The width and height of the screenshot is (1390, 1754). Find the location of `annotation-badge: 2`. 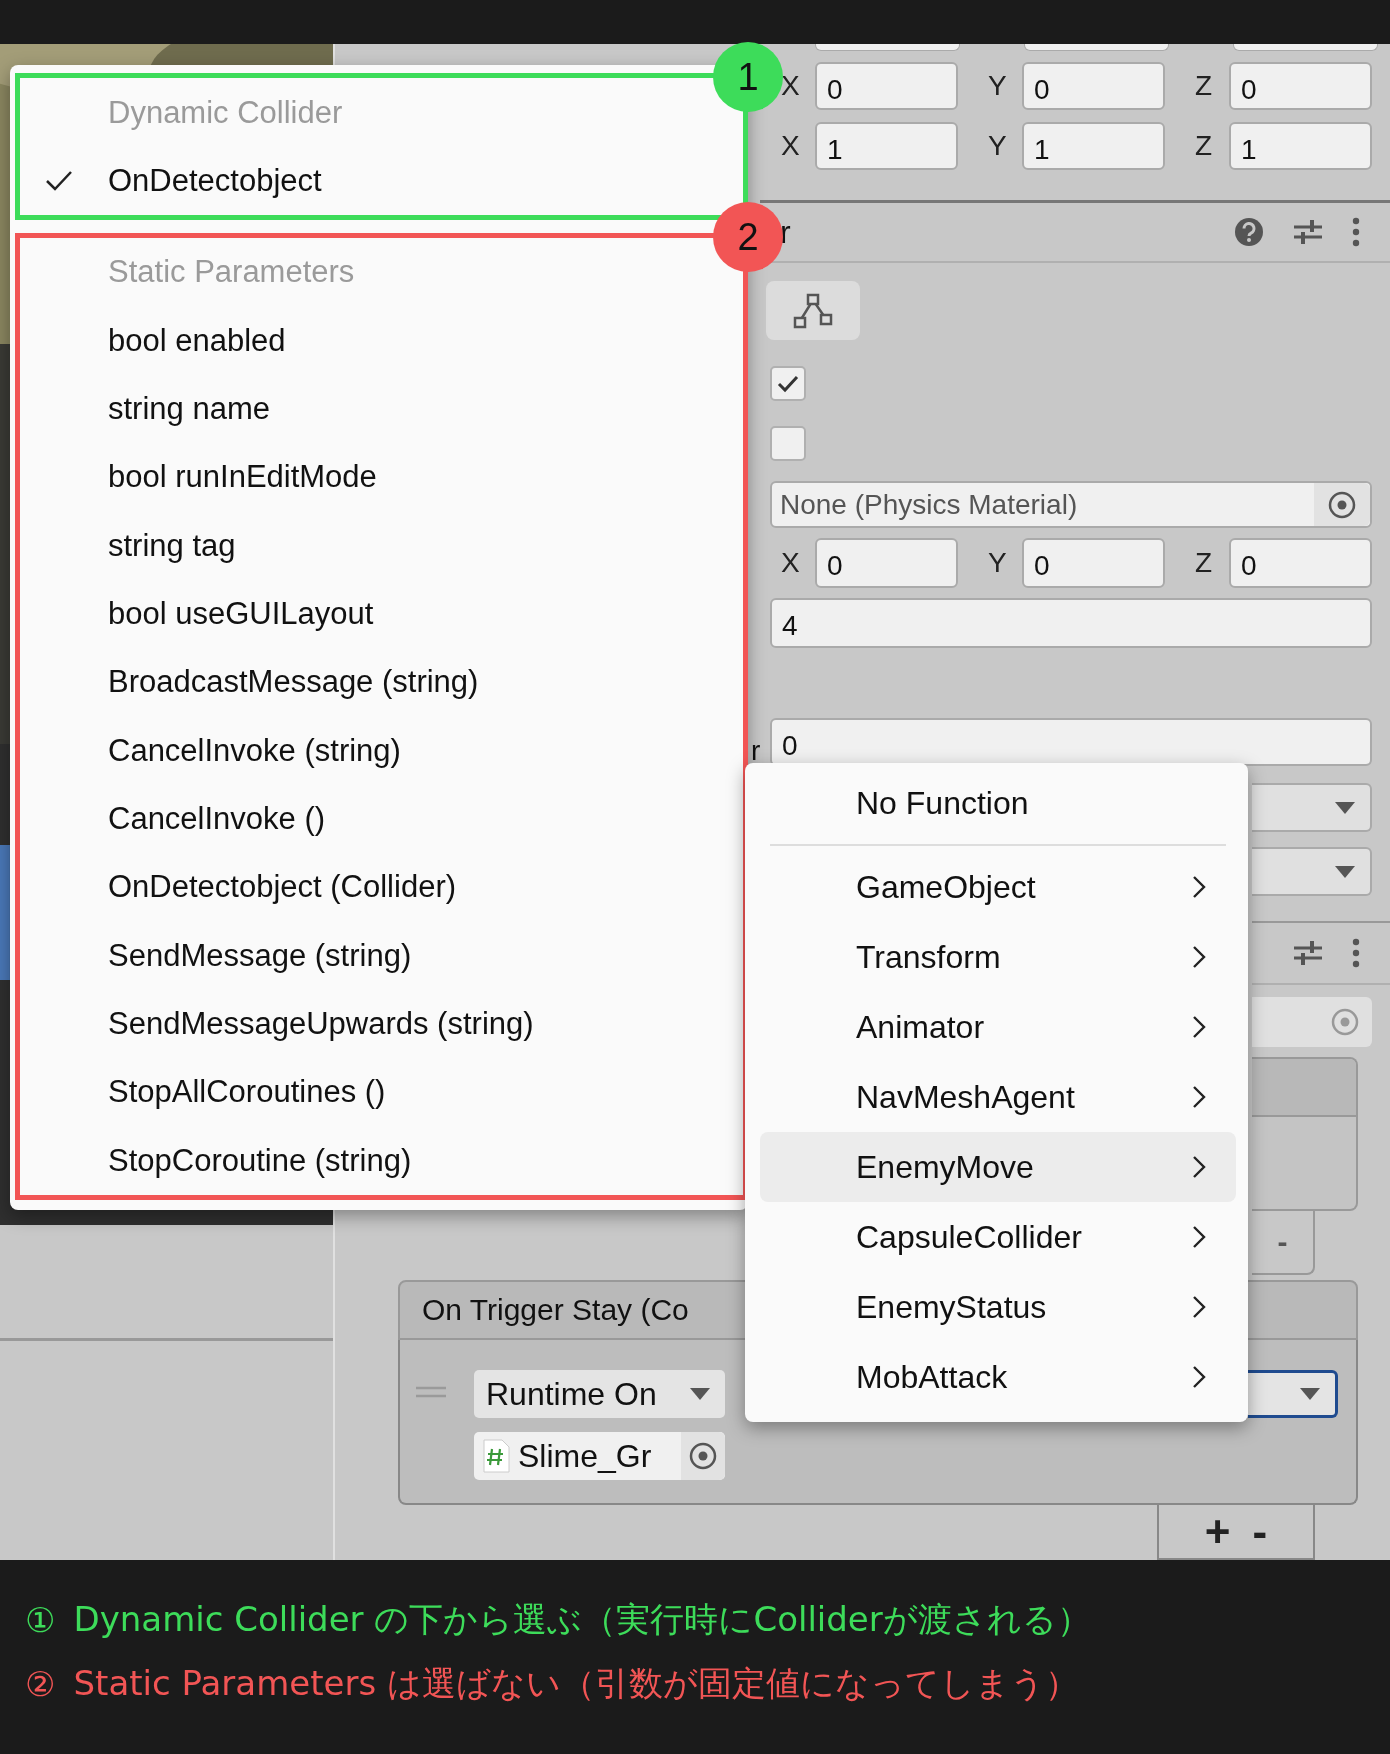

annotation-badge: 2 is located at coordinates (748, 237).